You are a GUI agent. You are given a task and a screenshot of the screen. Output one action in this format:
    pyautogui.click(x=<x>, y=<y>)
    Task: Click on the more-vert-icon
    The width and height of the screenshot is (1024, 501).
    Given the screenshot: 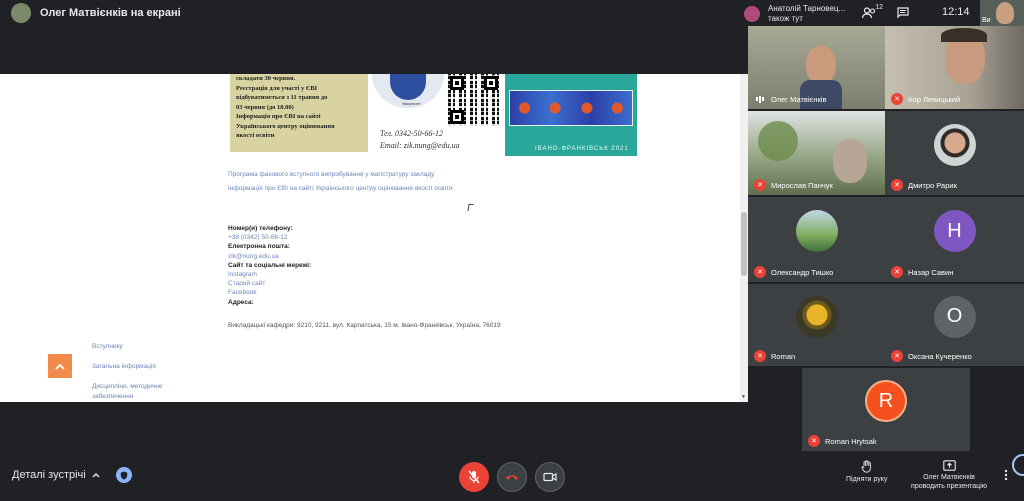 What is the action you would take?
    pyautogui.click(x=1006, y=475)
    